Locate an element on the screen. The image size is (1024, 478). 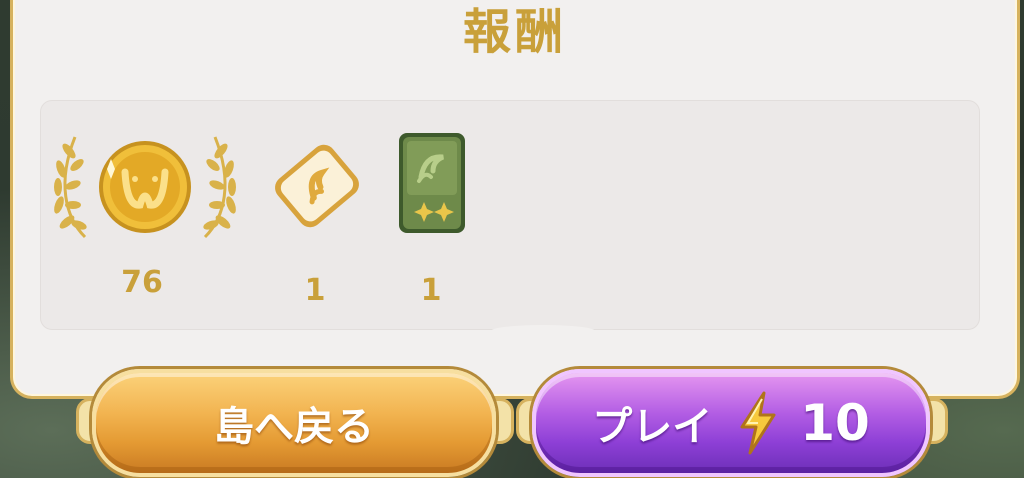
panel-title: 報酬 is located at coordinates (514, 32).